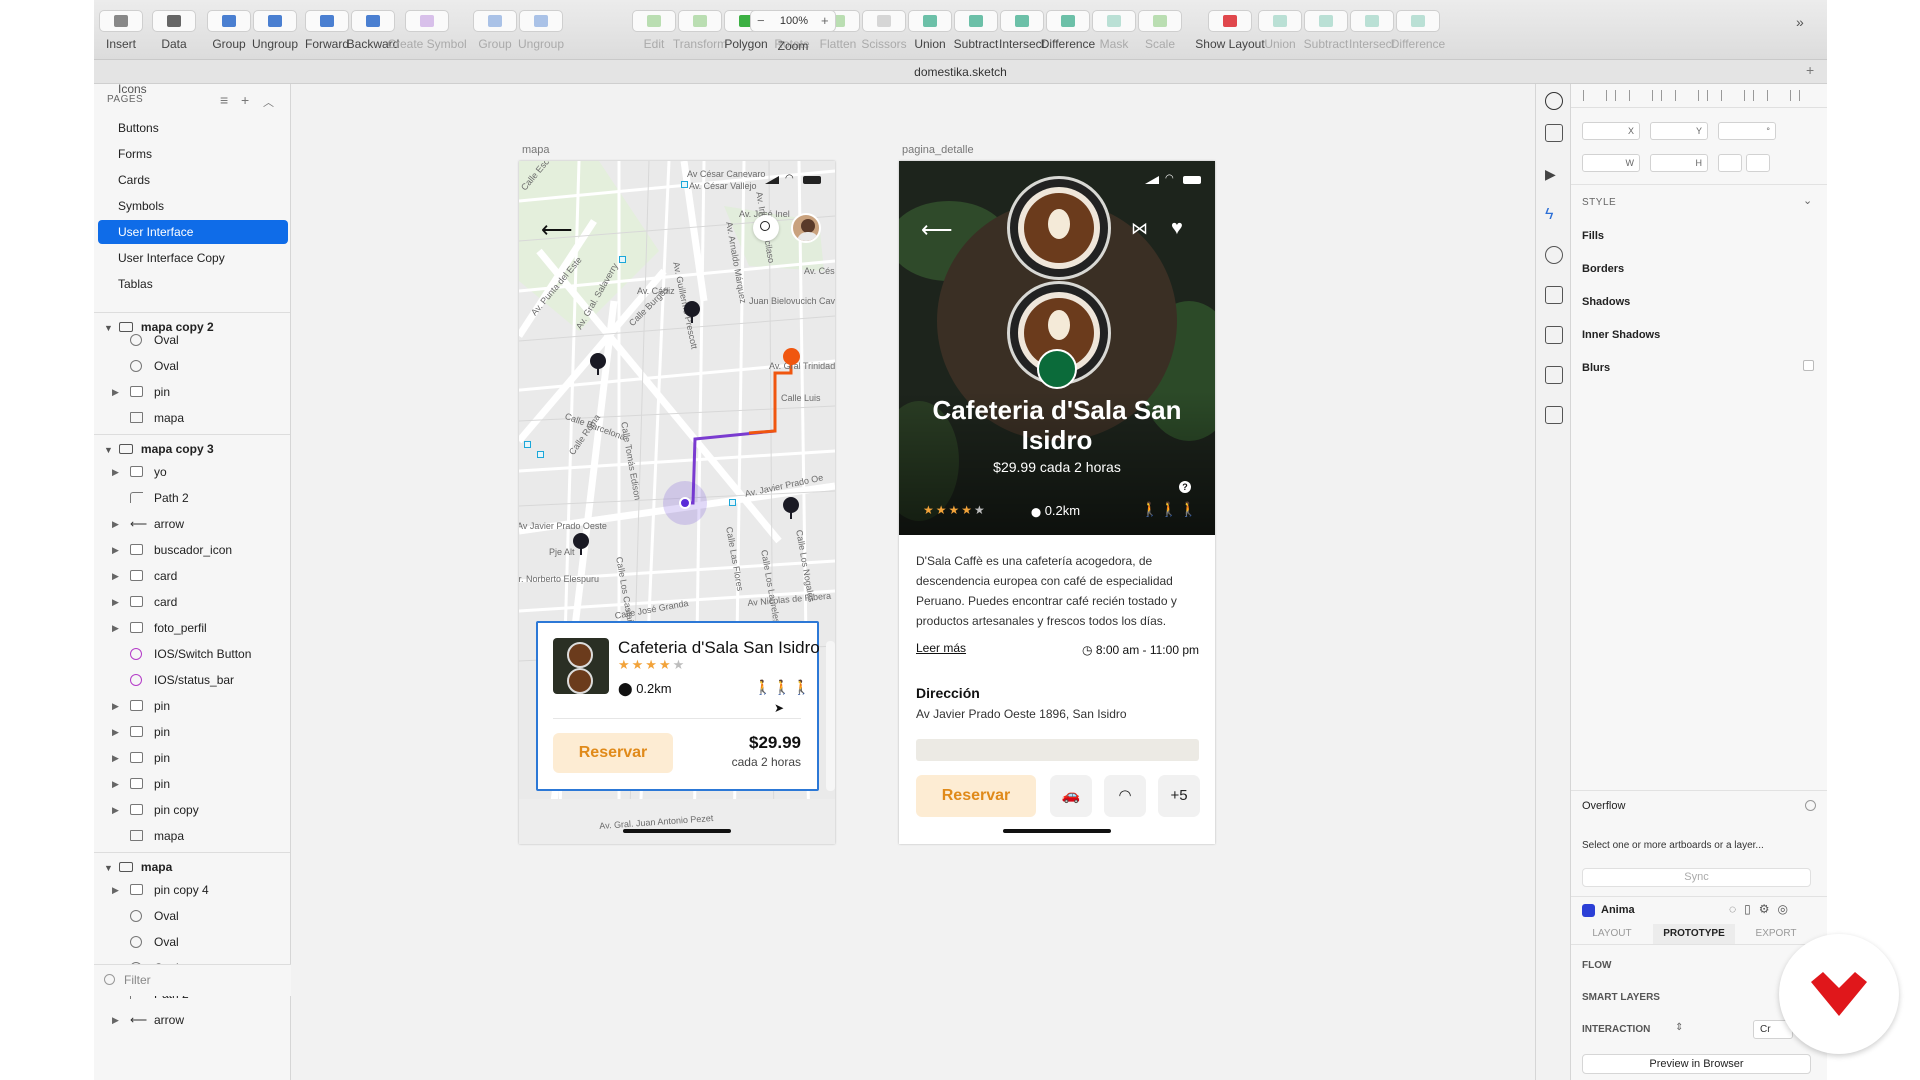 The image size is (1920, 1080). Describe the element at coordinates (192, 680) in the screenshot. I see `layer-row: IOS/status_bar` at that location.